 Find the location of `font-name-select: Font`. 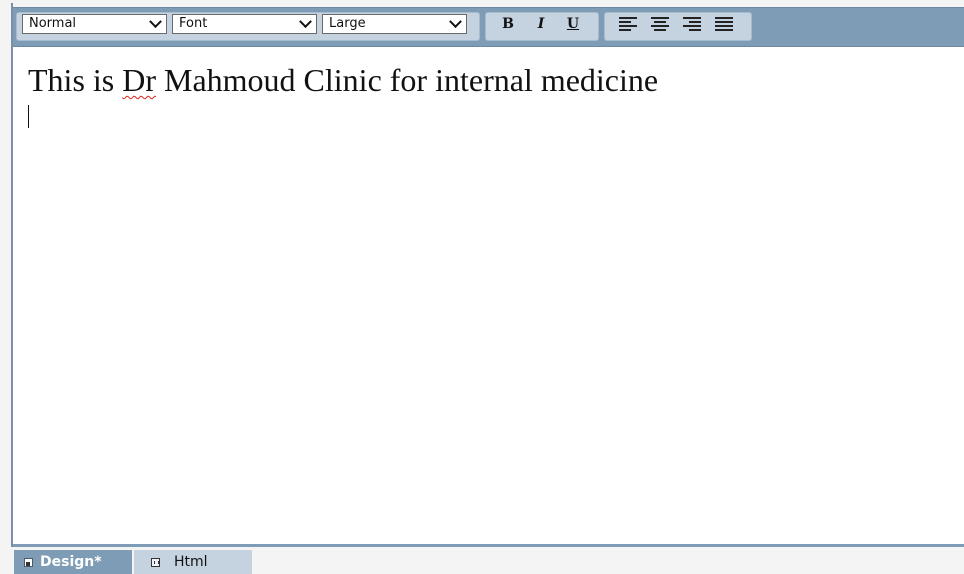

font-name-select: Font is located at coordinates (244, 24).